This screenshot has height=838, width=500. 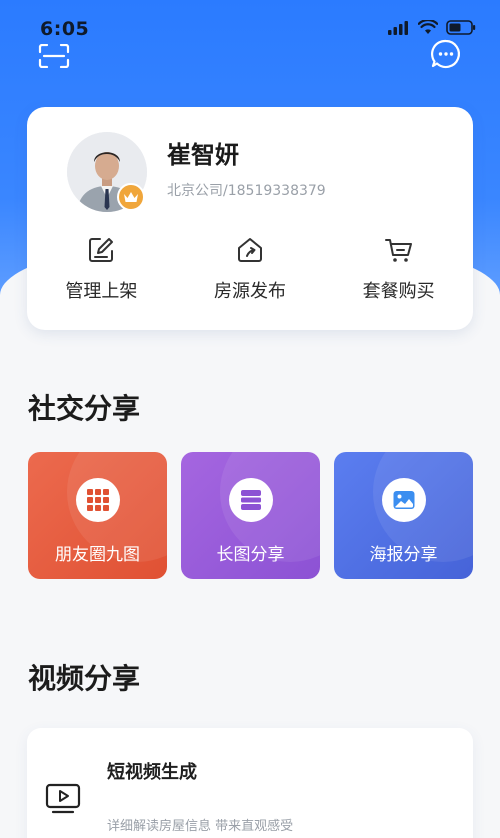 What do you see at coordinates (249, 291) in the screenshot?
I see `publish-listing-label: 房源发布` at bounding box center [249, 291].